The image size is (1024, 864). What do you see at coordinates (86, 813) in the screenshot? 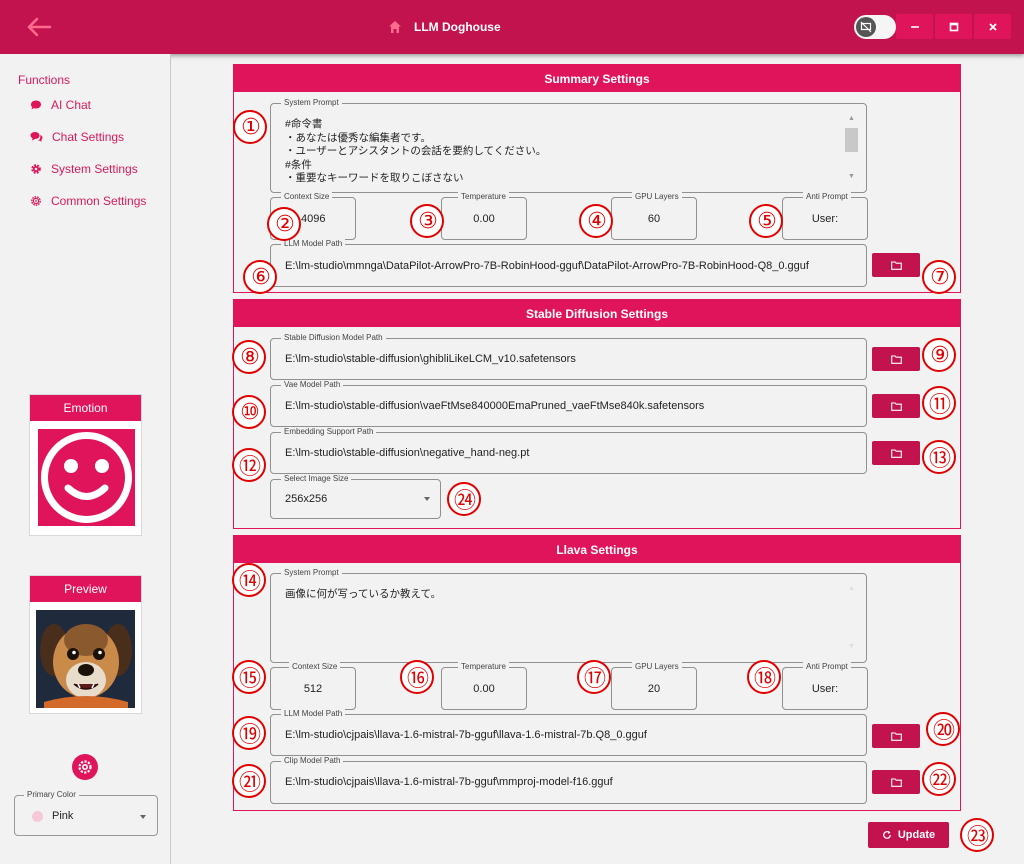
I see `primary-color-select: Primary Color Pink` at bounding box center [86, 813].